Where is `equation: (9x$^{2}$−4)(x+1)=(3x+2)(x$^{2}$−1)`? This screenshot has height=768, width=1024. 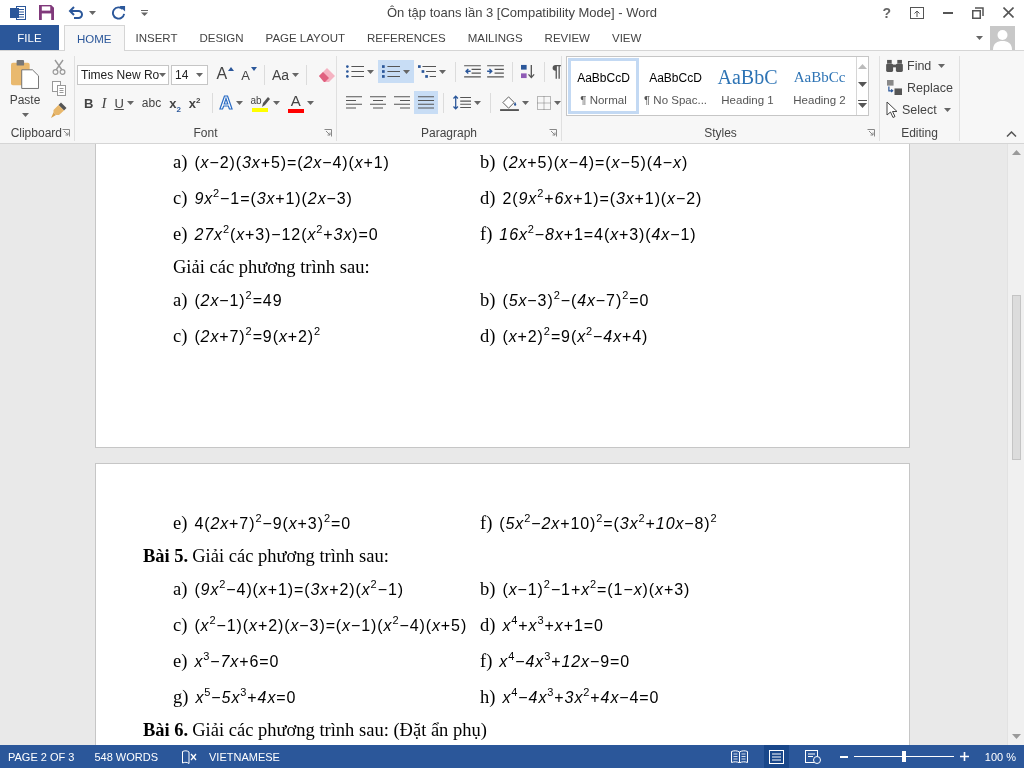
equation: (9x$^{2}$−4)(x+1)=(3x+2)(x$^{2}$−1) is located at coordinates (299, 589).